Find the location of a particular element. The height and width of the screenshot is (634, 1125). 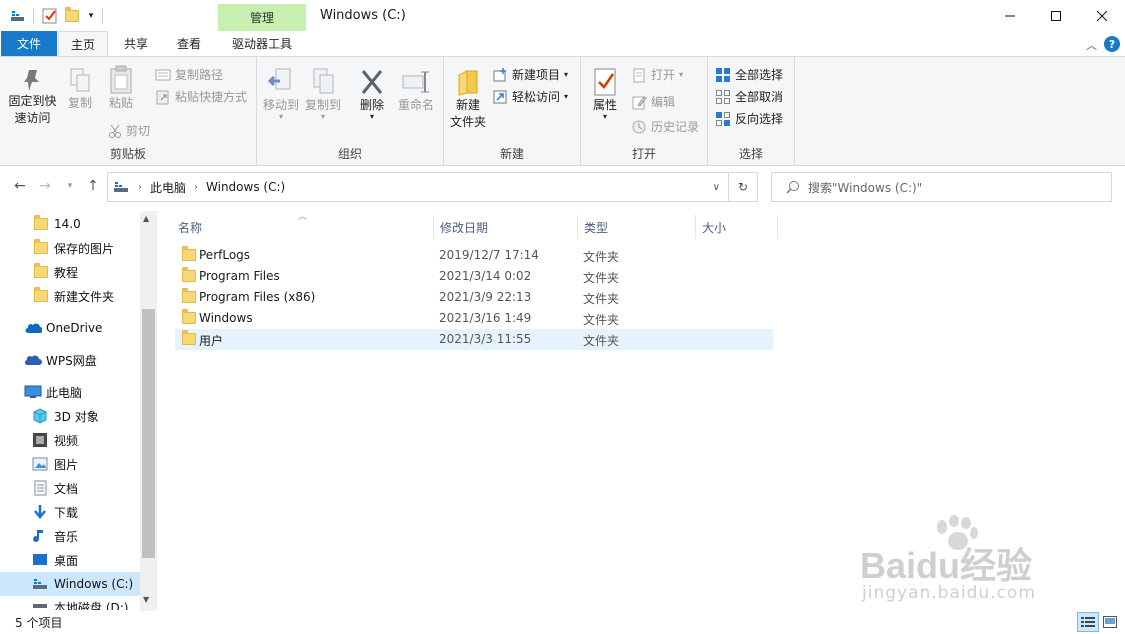

open-dropdown-icon: ▾ is located at coordinates (681, 74).